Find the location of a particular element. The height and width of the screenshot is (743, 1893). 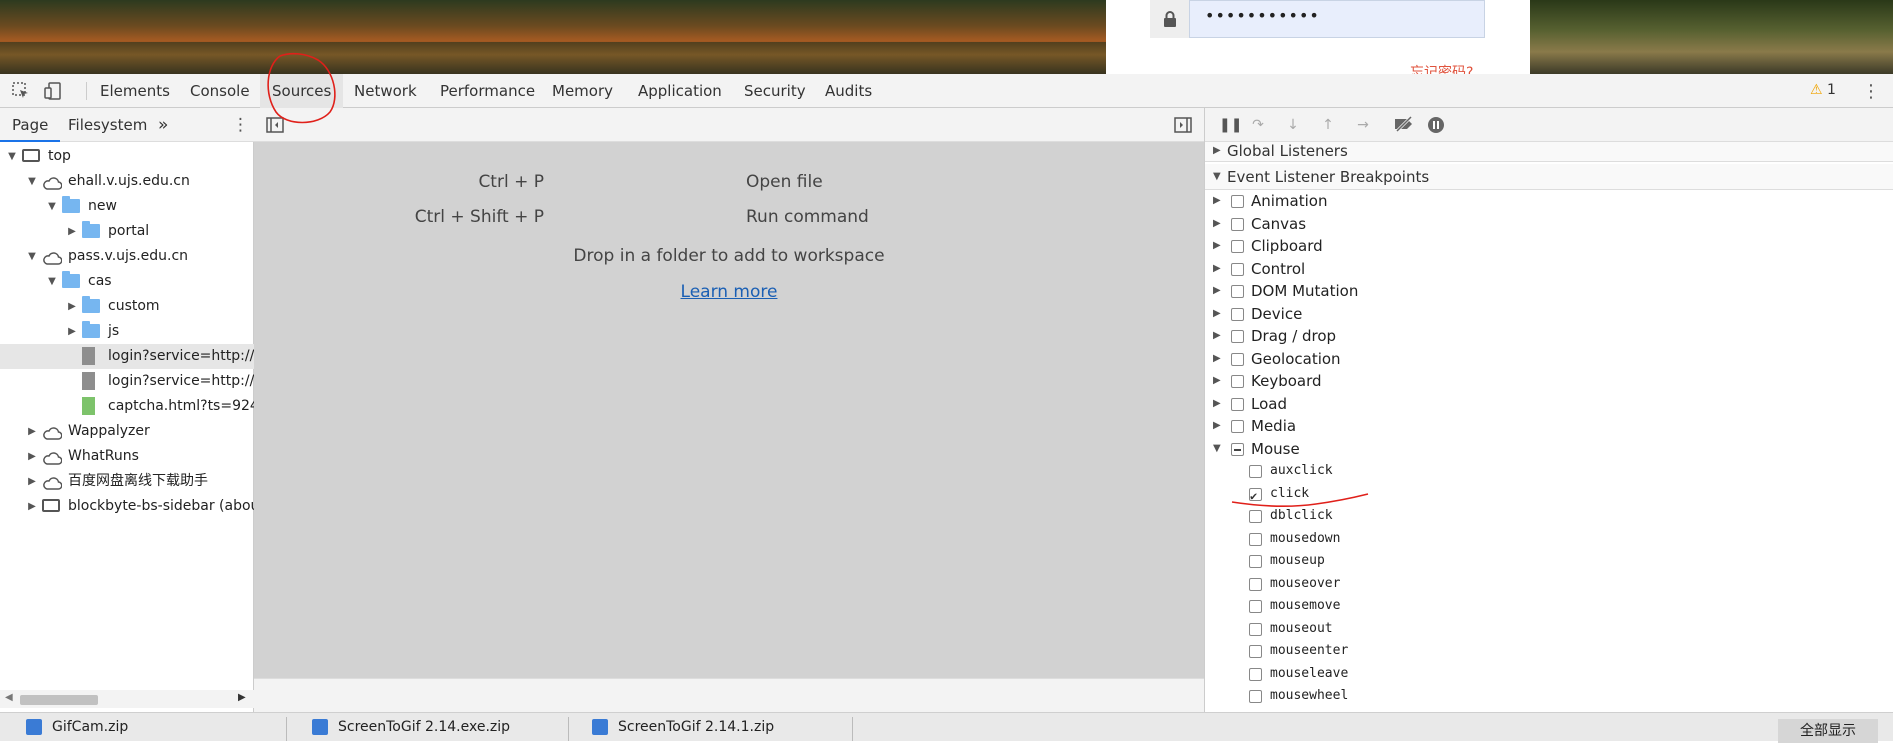

event-breakpoint: mousedown is located at coordinates (1549, 539).